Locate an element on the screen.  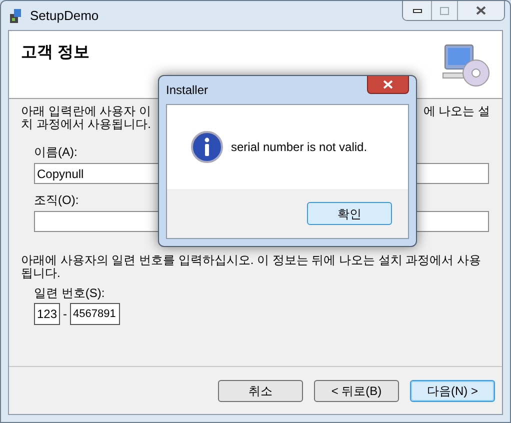
page-title: 고객 정보 is located at coordinates (55, 53).